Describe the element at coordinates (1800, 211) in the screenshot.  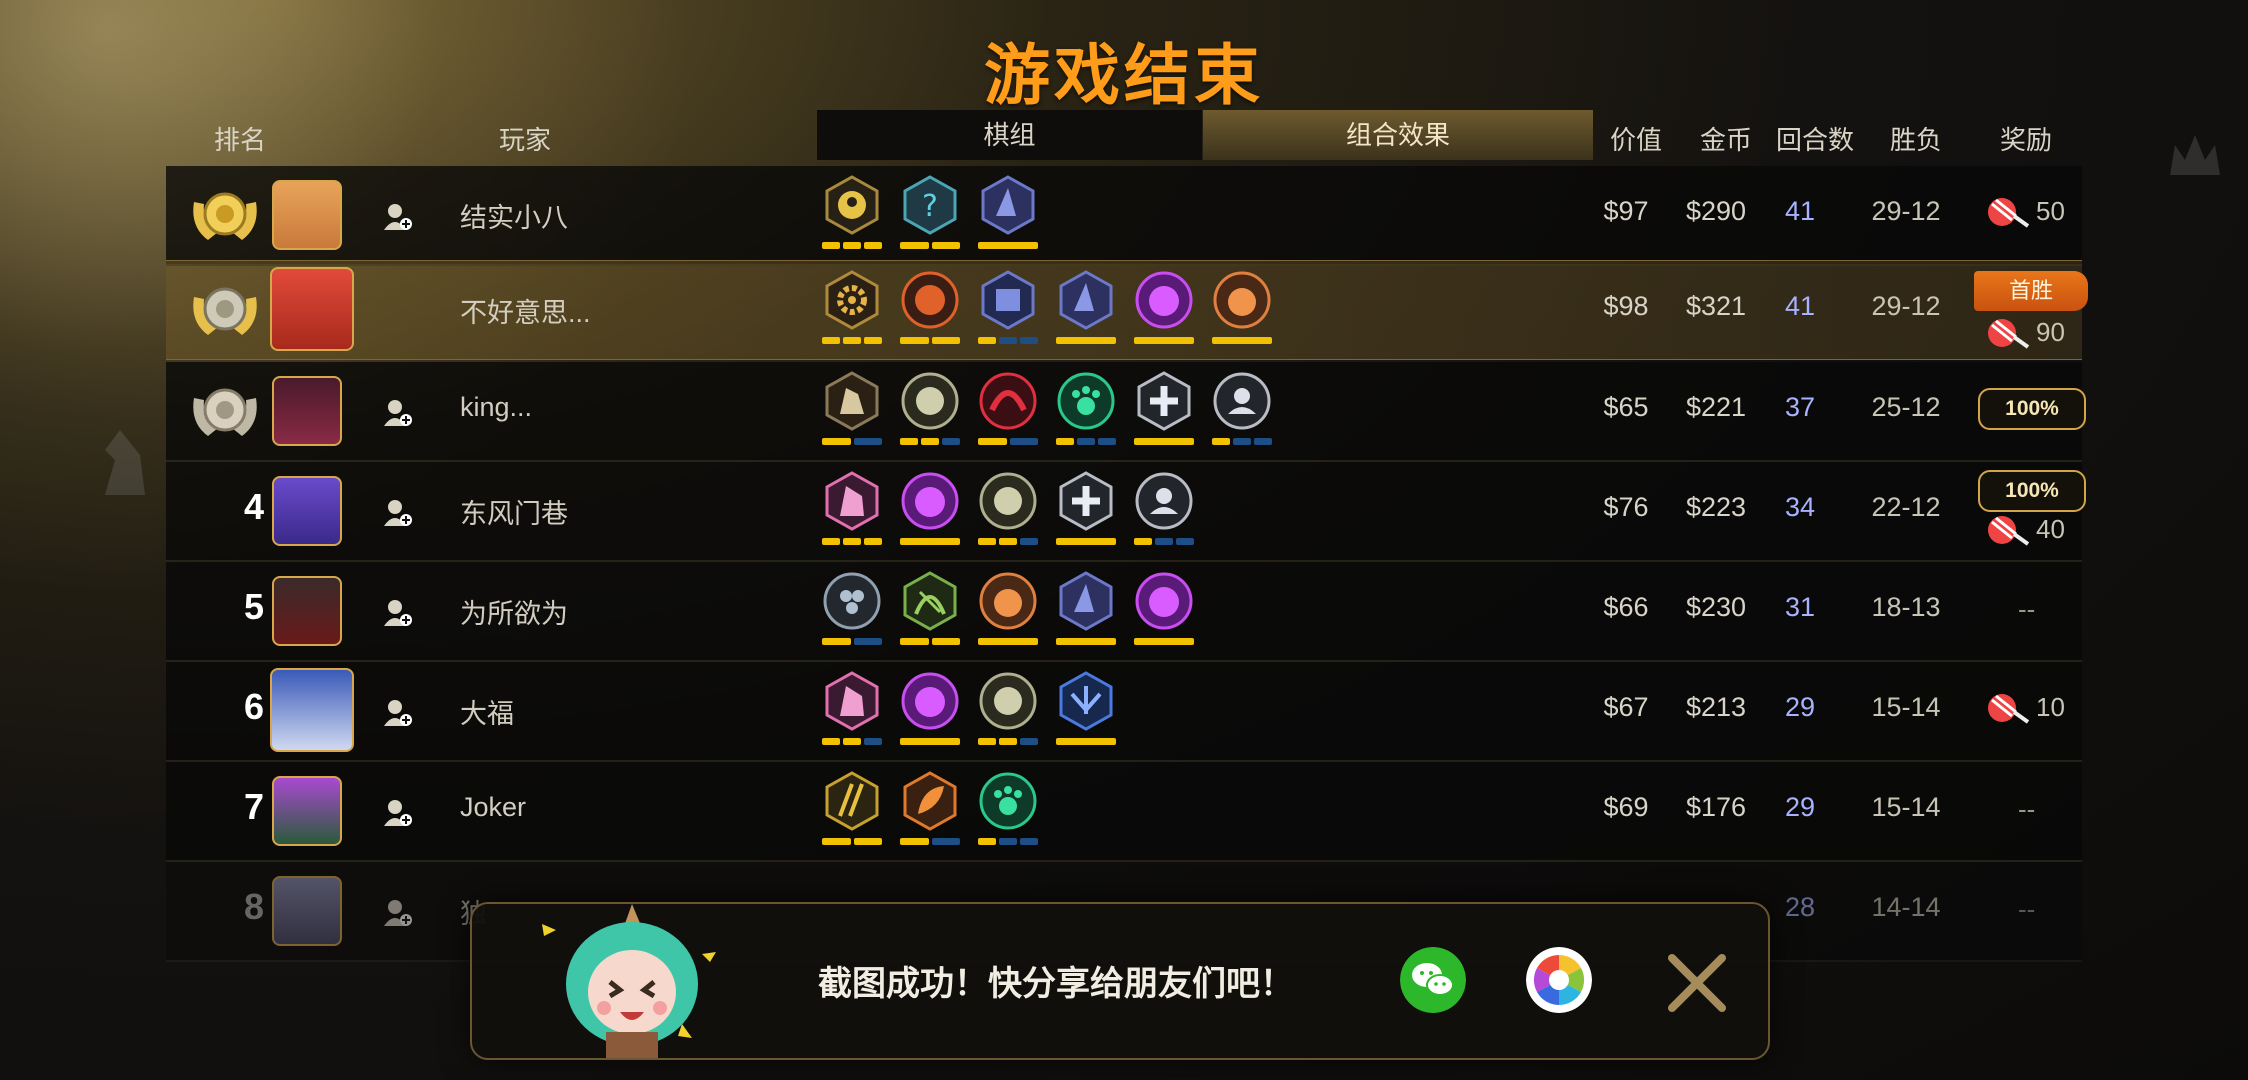
I see `rounds-cell: 41` at that location.